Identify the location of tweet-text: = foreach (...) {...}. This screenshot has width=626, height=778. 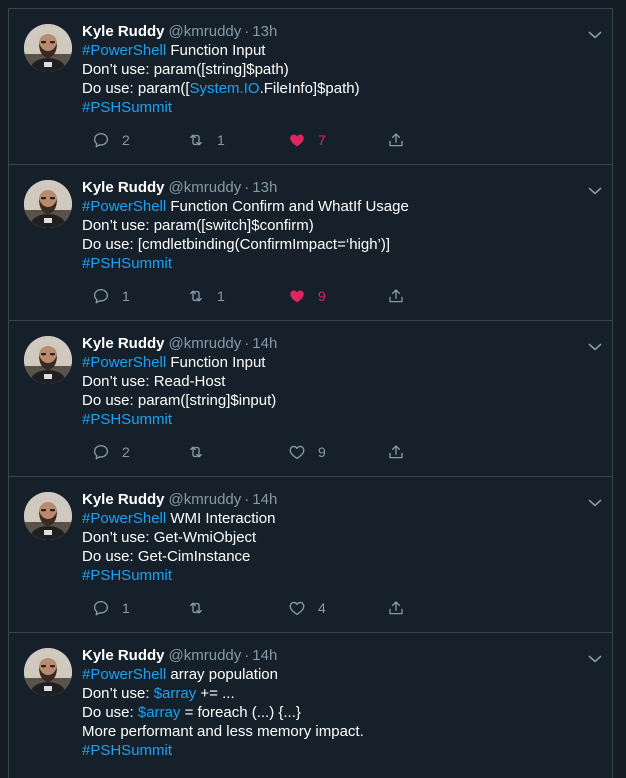
(240, 712).